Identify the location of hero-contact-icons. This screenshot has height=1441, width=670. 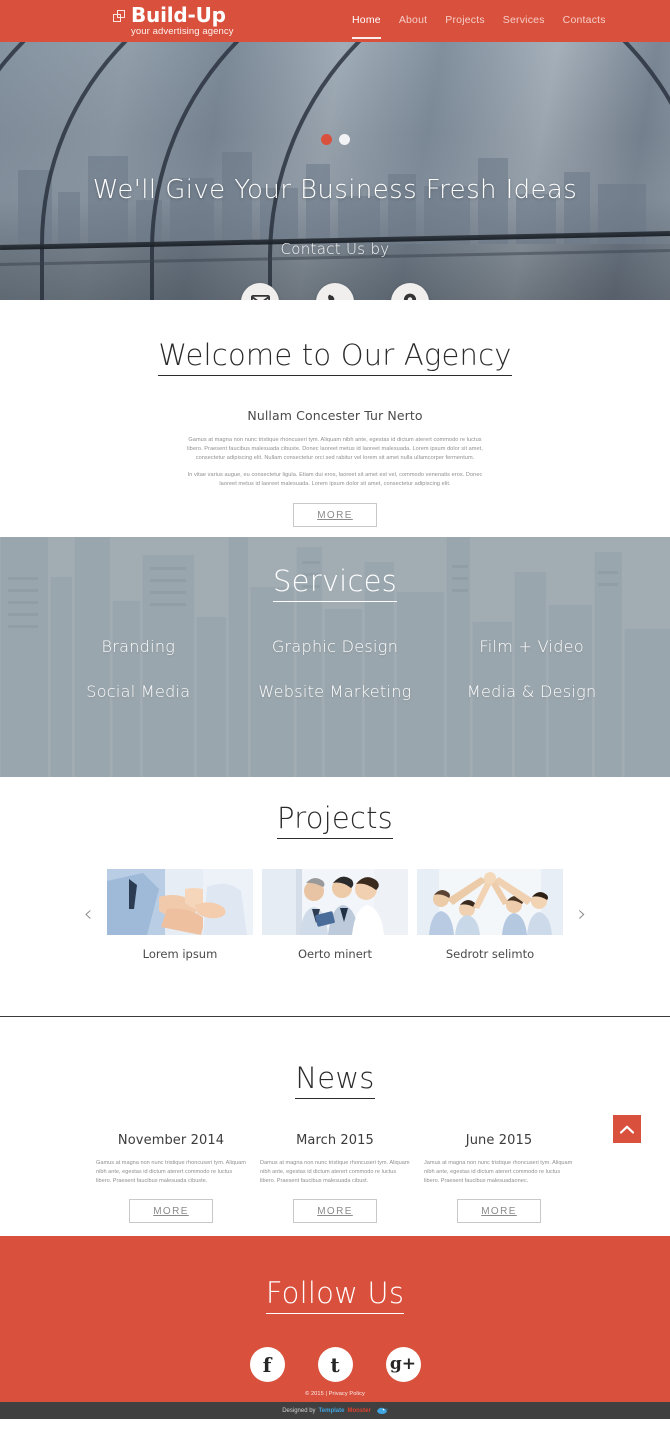
(335, 291).